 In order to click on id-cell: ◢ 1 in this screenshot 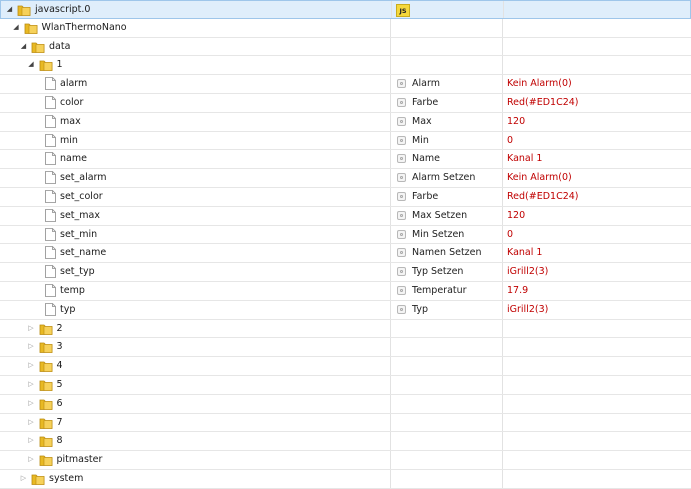, I will do `click(195, 65)`.